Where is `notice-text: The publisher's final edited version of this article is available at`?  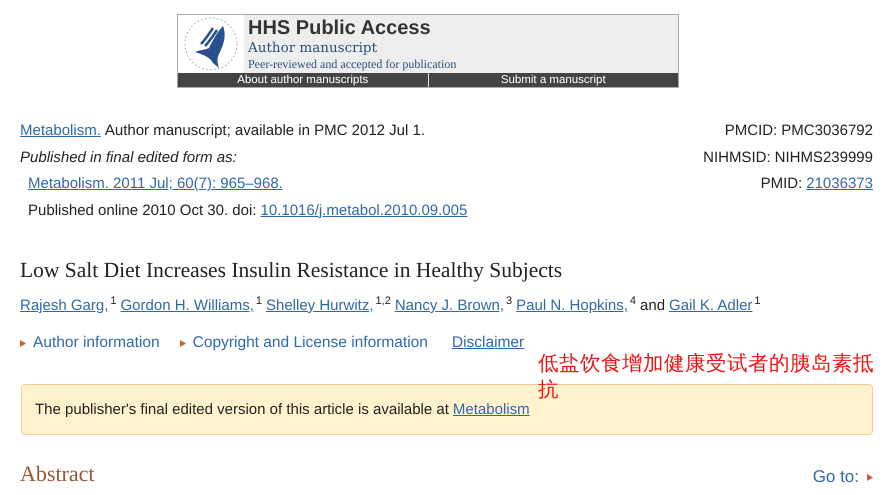 notice-text: The publisher's final edited version of this article is available at is located at coordinates (242, 409).